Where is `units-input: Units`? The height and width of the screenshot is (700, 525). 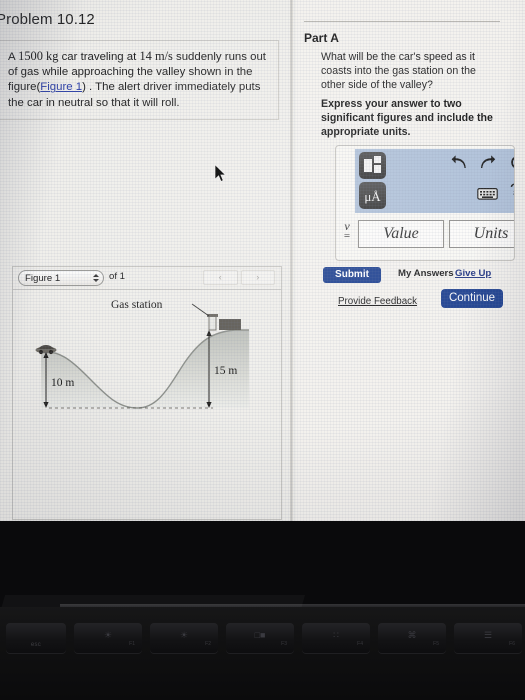
units-input: Units is located at coordinates (481, 234).